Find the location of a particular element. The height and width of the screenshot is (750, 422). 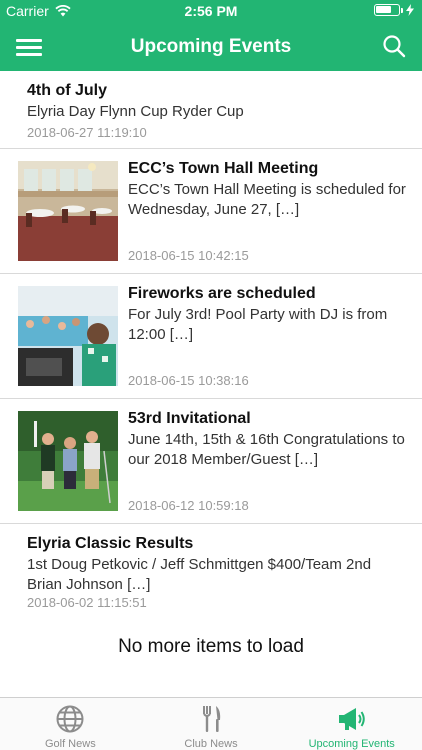

tab-club-news: Club News is located at coordinates (211, 724).